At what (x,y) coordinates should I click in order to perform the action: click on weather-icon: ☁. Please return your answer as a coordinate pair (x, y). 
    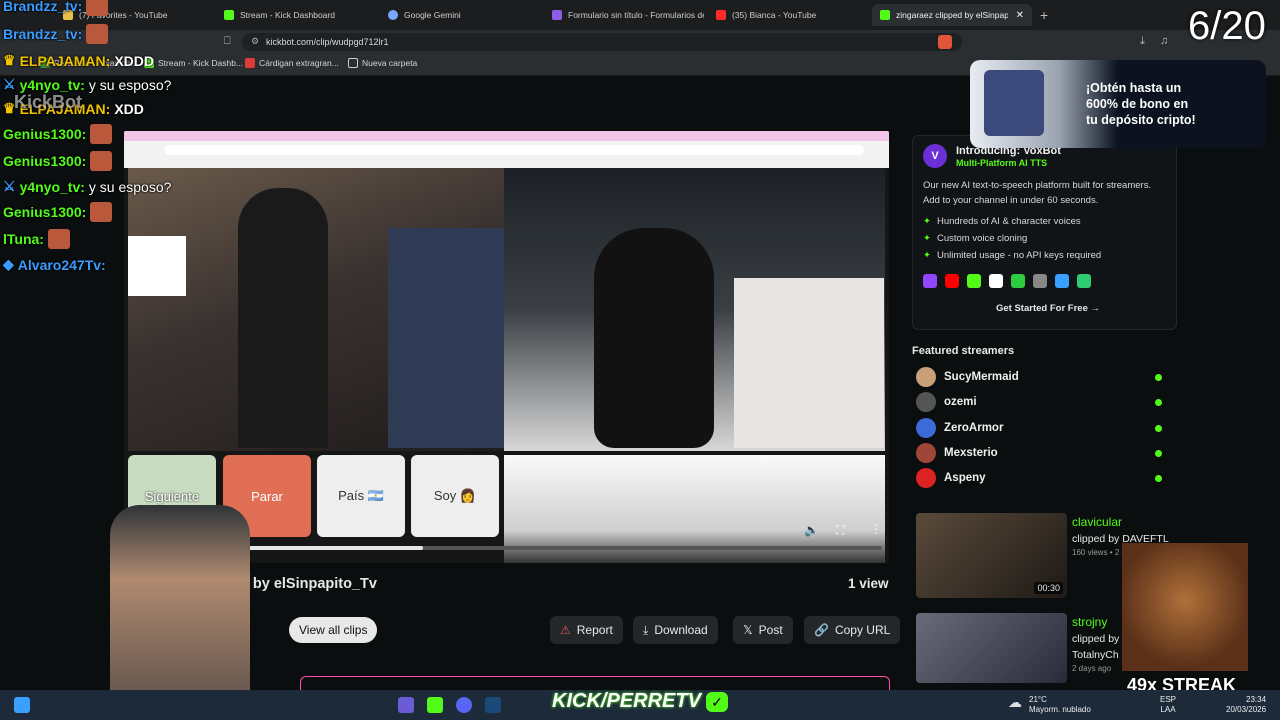
    Looking at the image, I should click on (1015, 702).